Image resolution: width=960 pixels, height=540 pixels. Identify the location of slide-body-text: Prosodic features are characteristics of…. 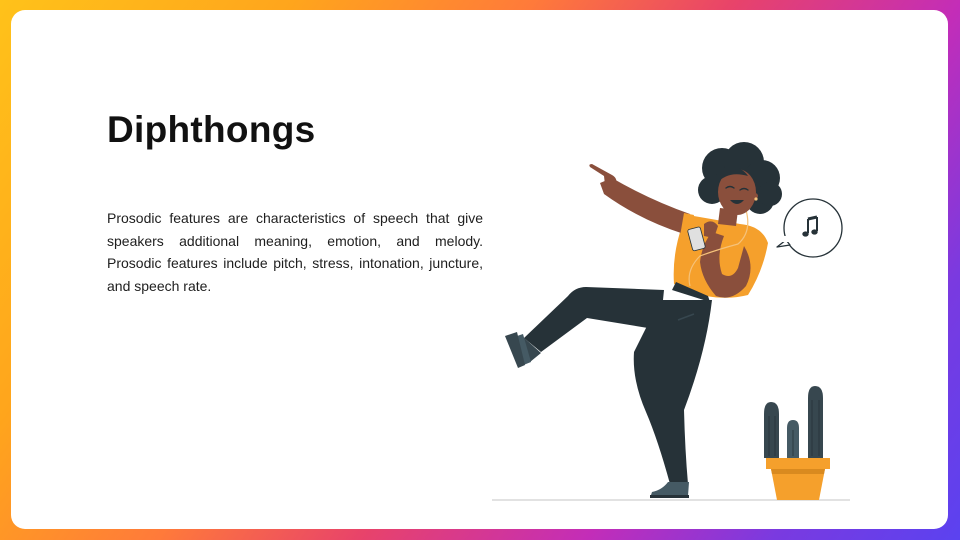
(295, 252).